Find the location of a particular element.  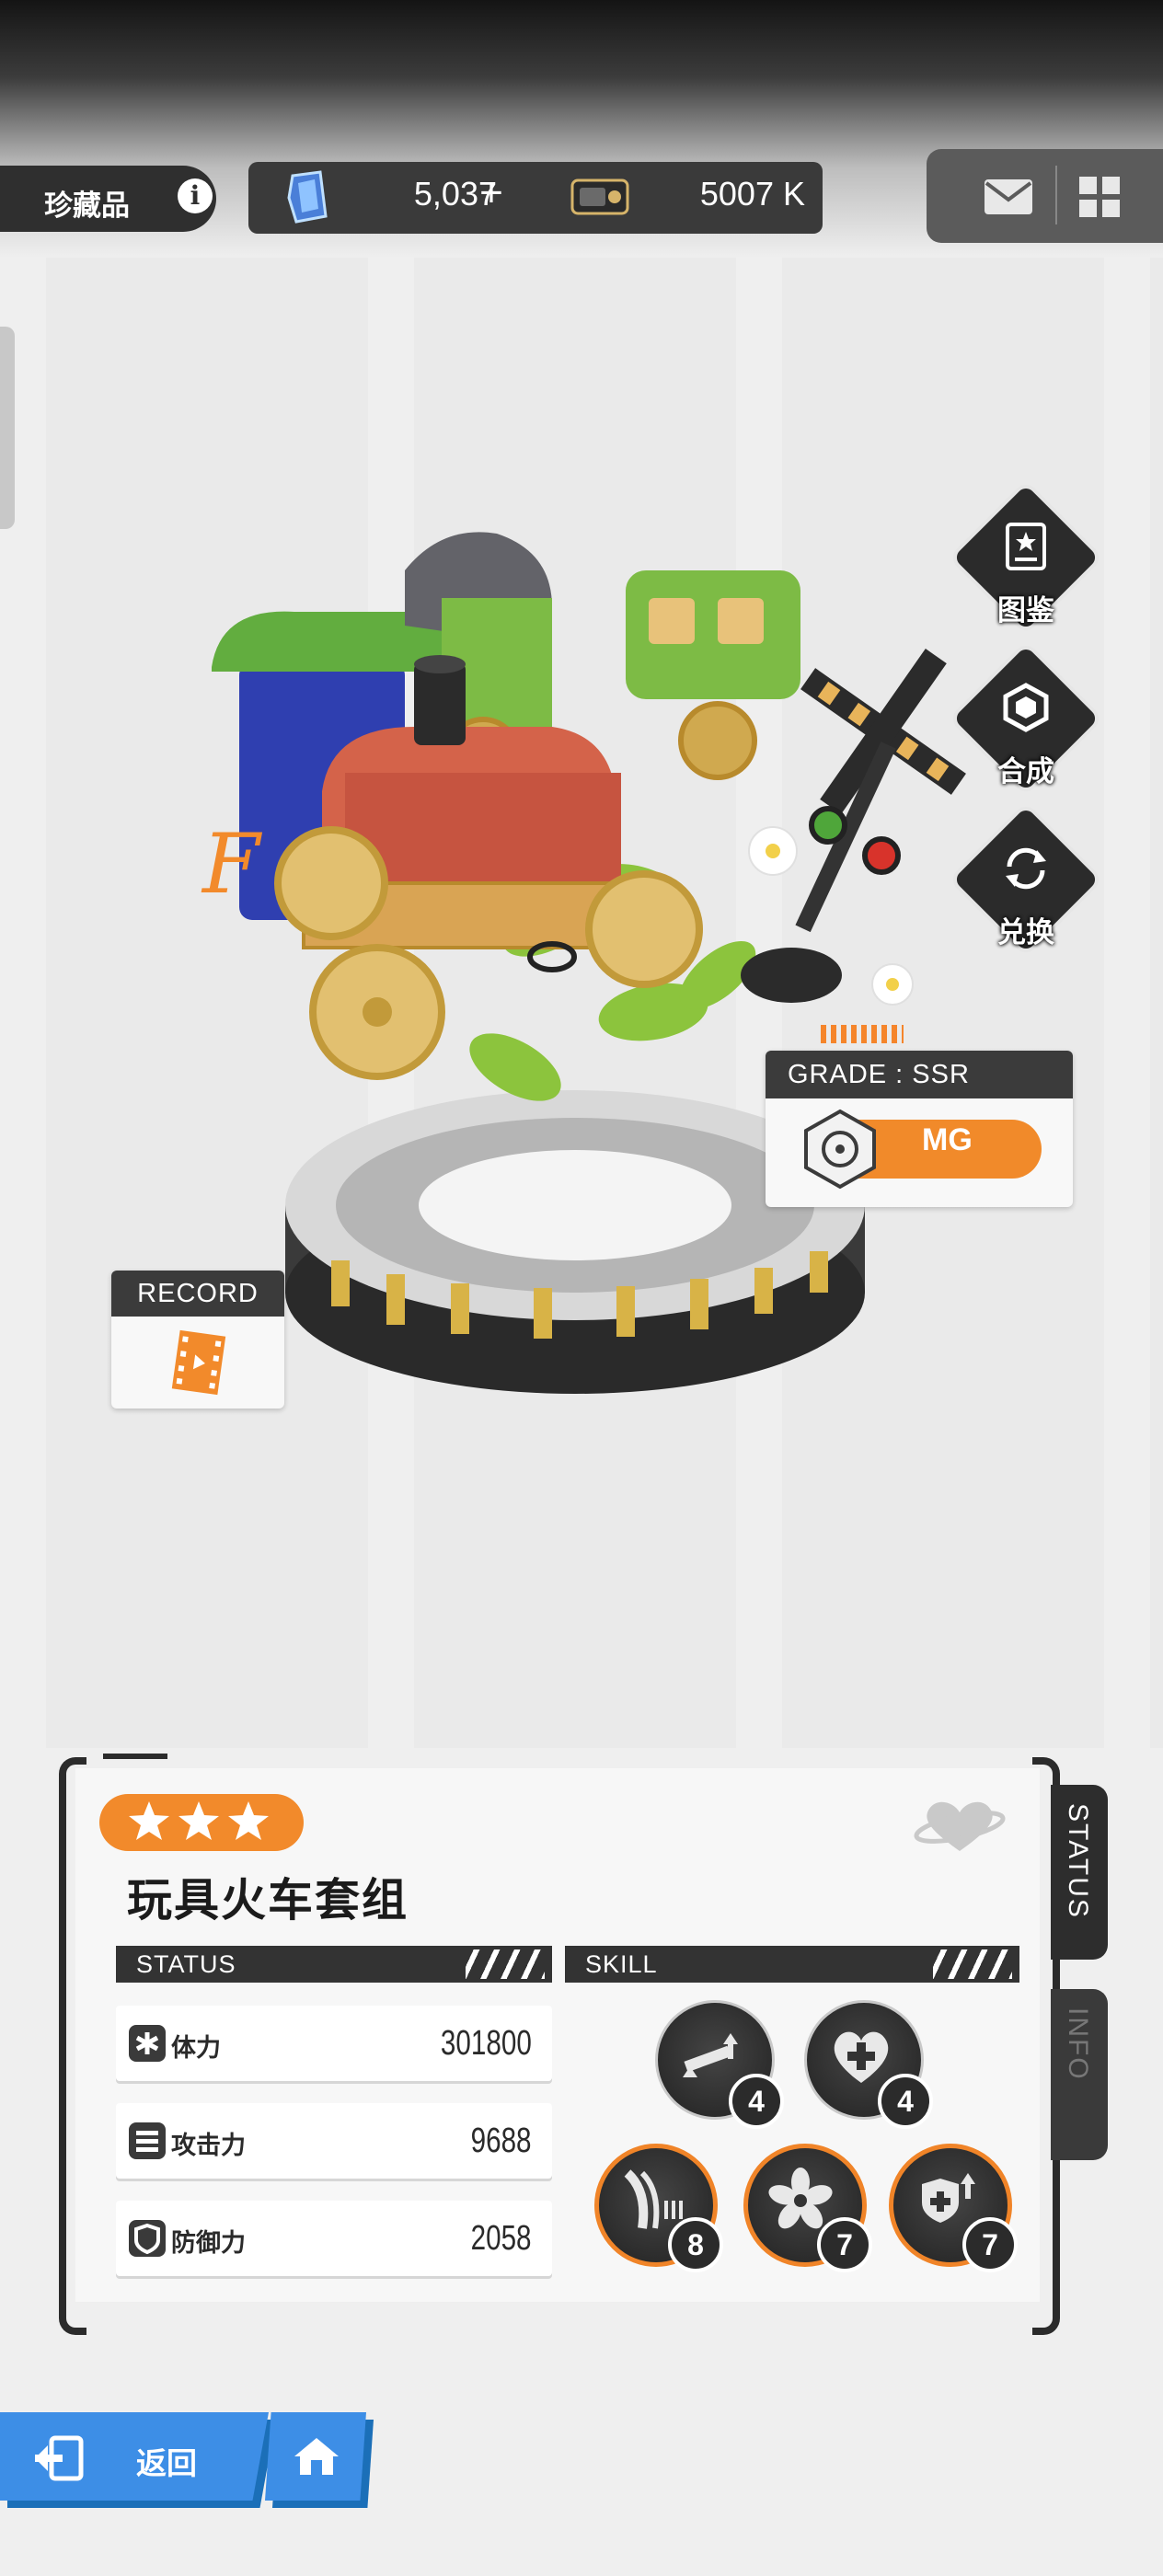

divider is located at coordinates (1056, 195).